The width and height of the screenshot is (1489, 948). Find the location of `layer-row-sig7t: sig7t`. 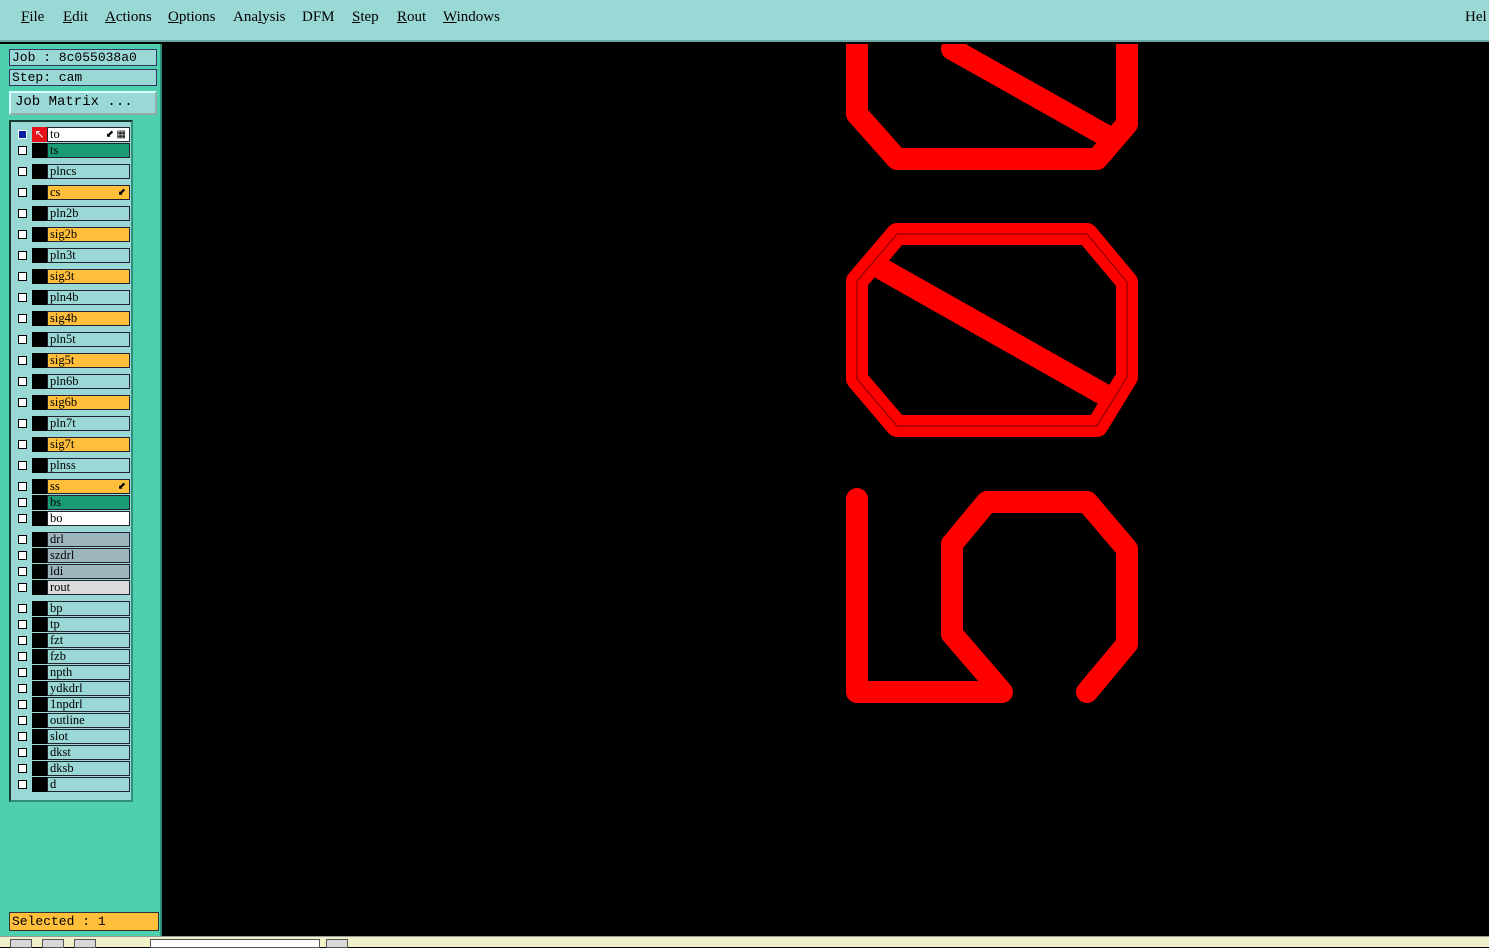

layer-row-sig7t: sig7t is located at coordinates (72, 444).